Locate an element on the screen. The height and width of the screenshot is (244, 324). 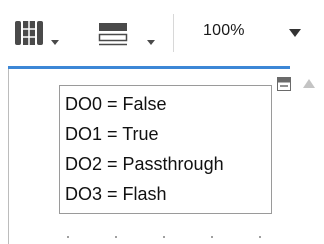
zoom-level: 100% is located at coordinates (224, 31).